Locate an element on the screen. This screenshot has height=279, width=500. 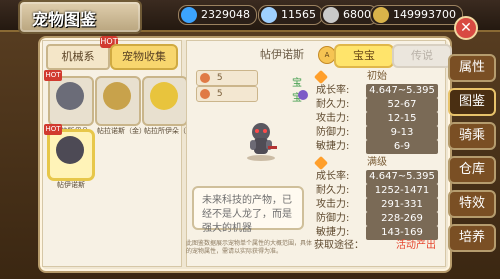
resource-value: 2329048 is located at coordinates (225, 14).